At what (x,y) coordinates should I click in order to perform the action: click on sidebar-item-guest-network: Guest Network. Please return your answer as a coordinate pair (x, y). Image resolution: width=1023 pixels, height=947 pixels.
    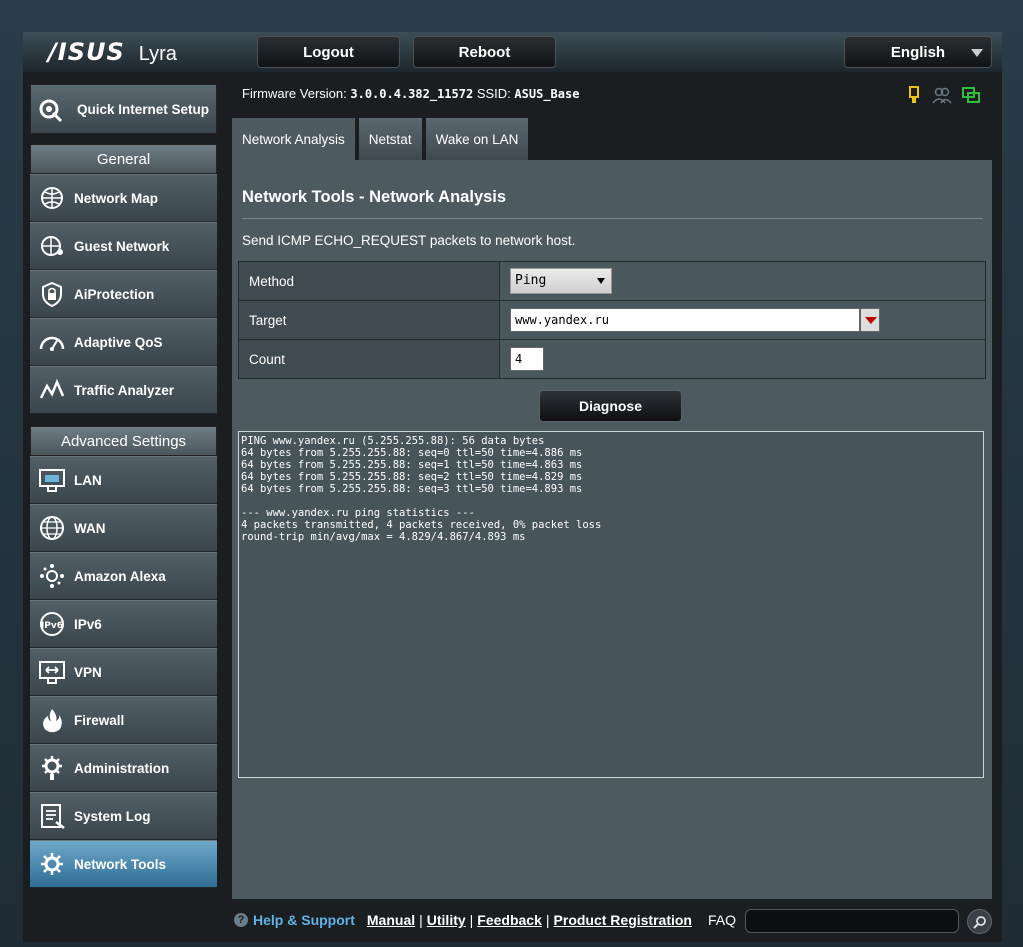
    Looking at the image, I should click on (123, 246).